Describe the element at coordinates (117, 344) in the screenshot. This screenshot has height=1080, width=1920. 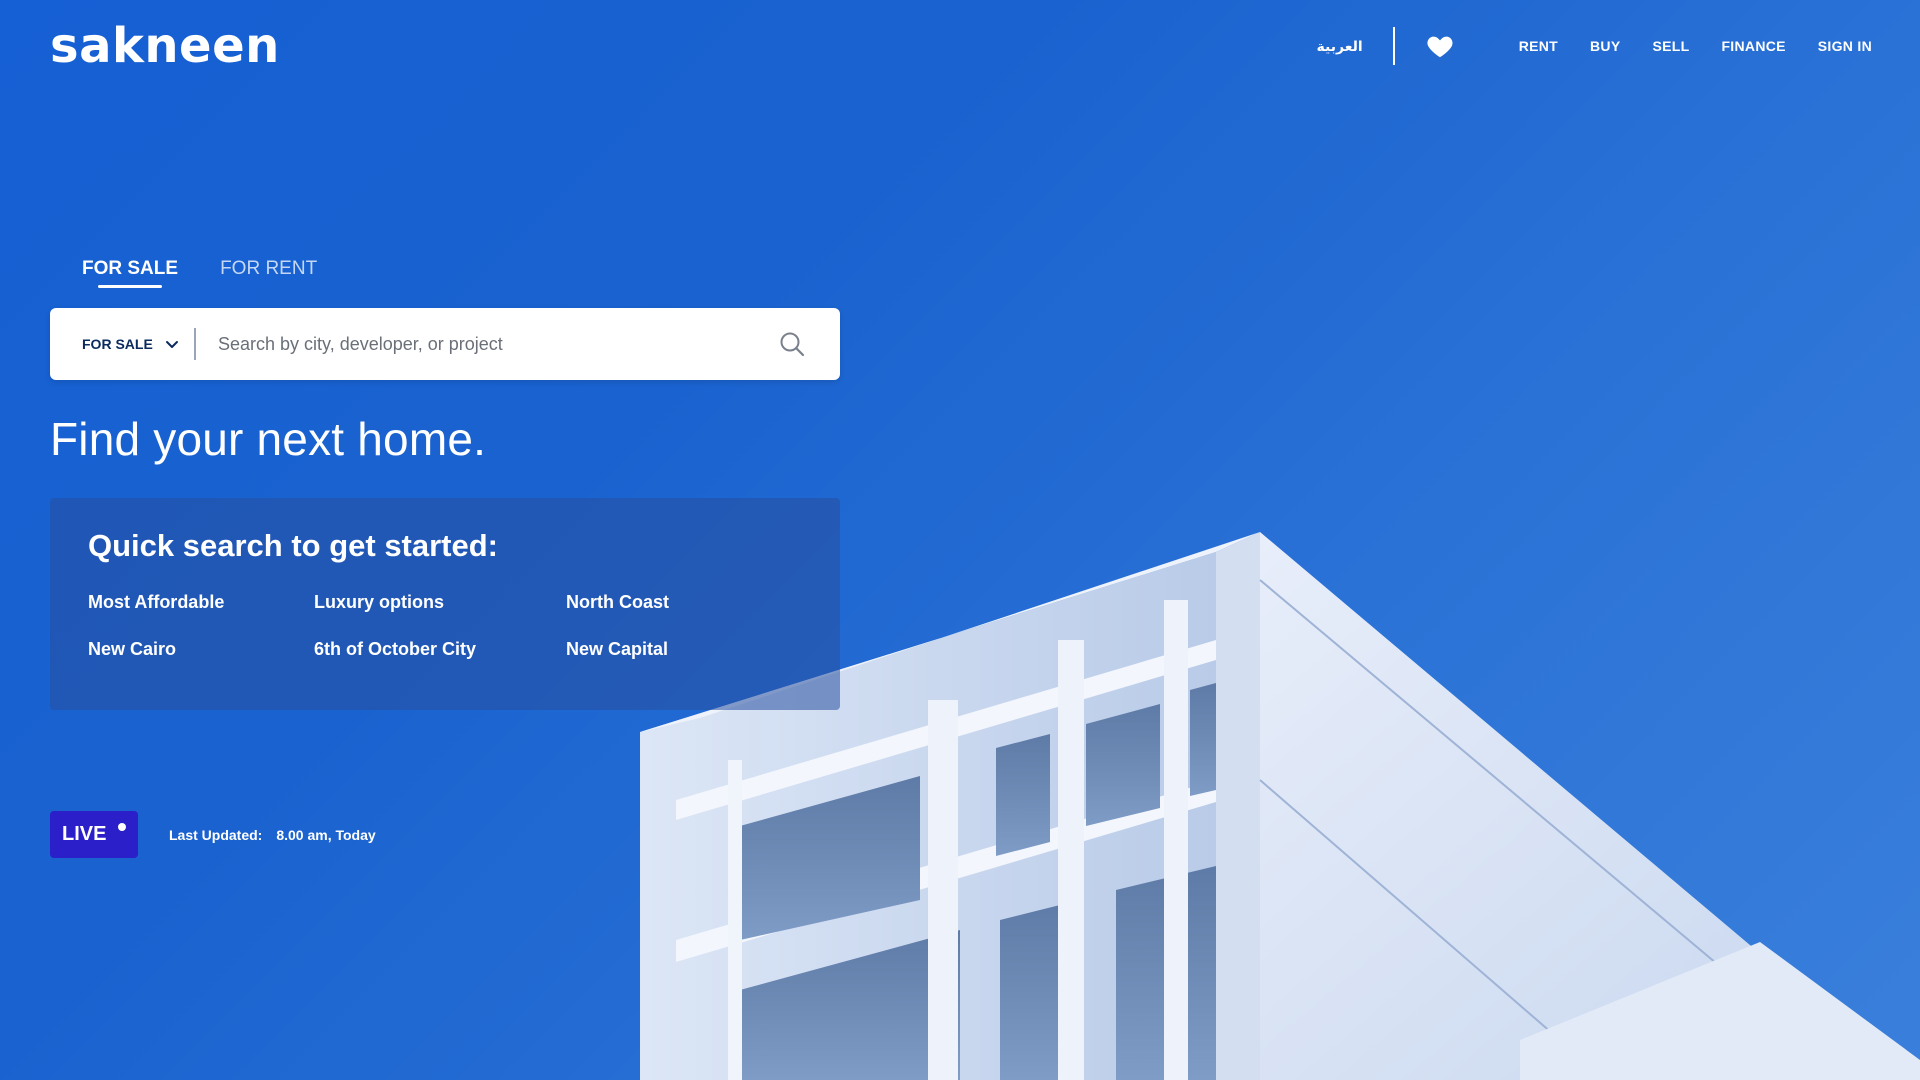
I see `listing-mode-value: FOR SALE` at that location.